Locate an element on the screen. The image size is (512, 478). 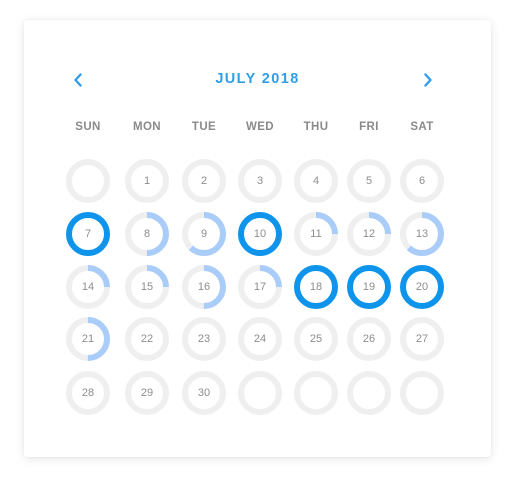
chevron-right-icon is located at coordinates (428, 80).